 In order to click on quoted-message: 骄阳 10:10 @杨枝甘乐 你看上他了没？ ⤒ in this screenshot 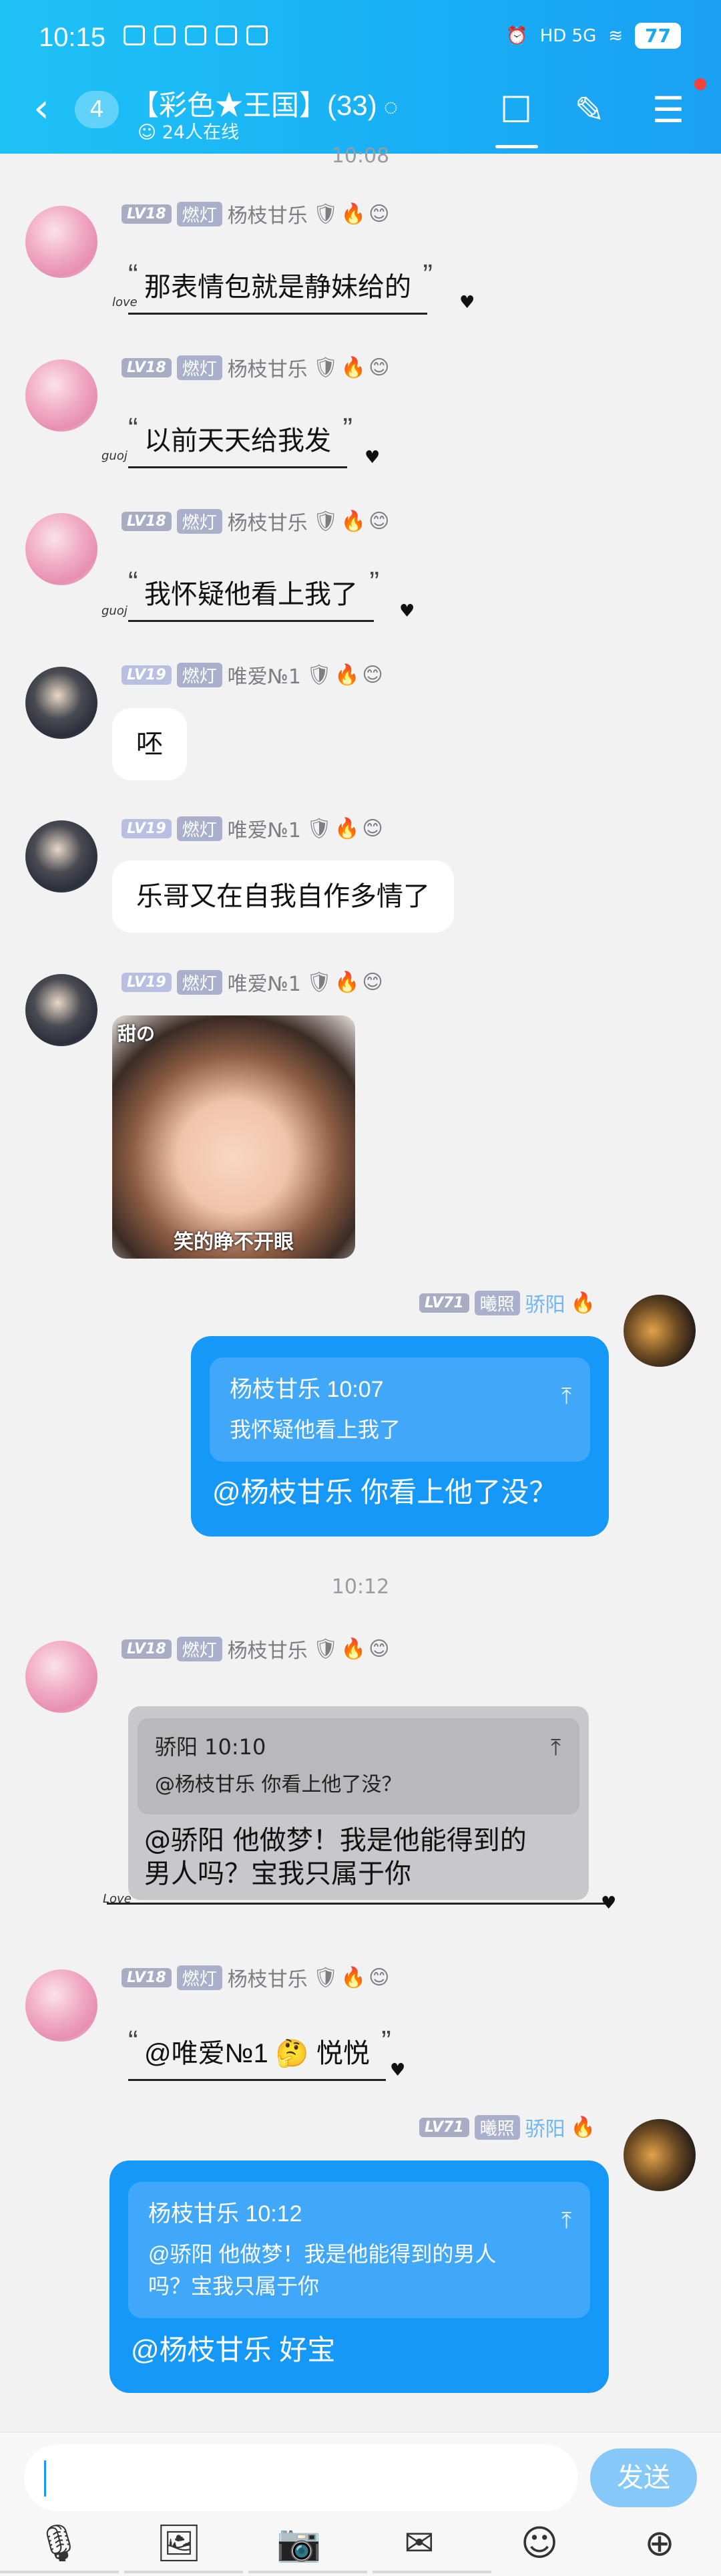, I will do `click(358, 1766)`.